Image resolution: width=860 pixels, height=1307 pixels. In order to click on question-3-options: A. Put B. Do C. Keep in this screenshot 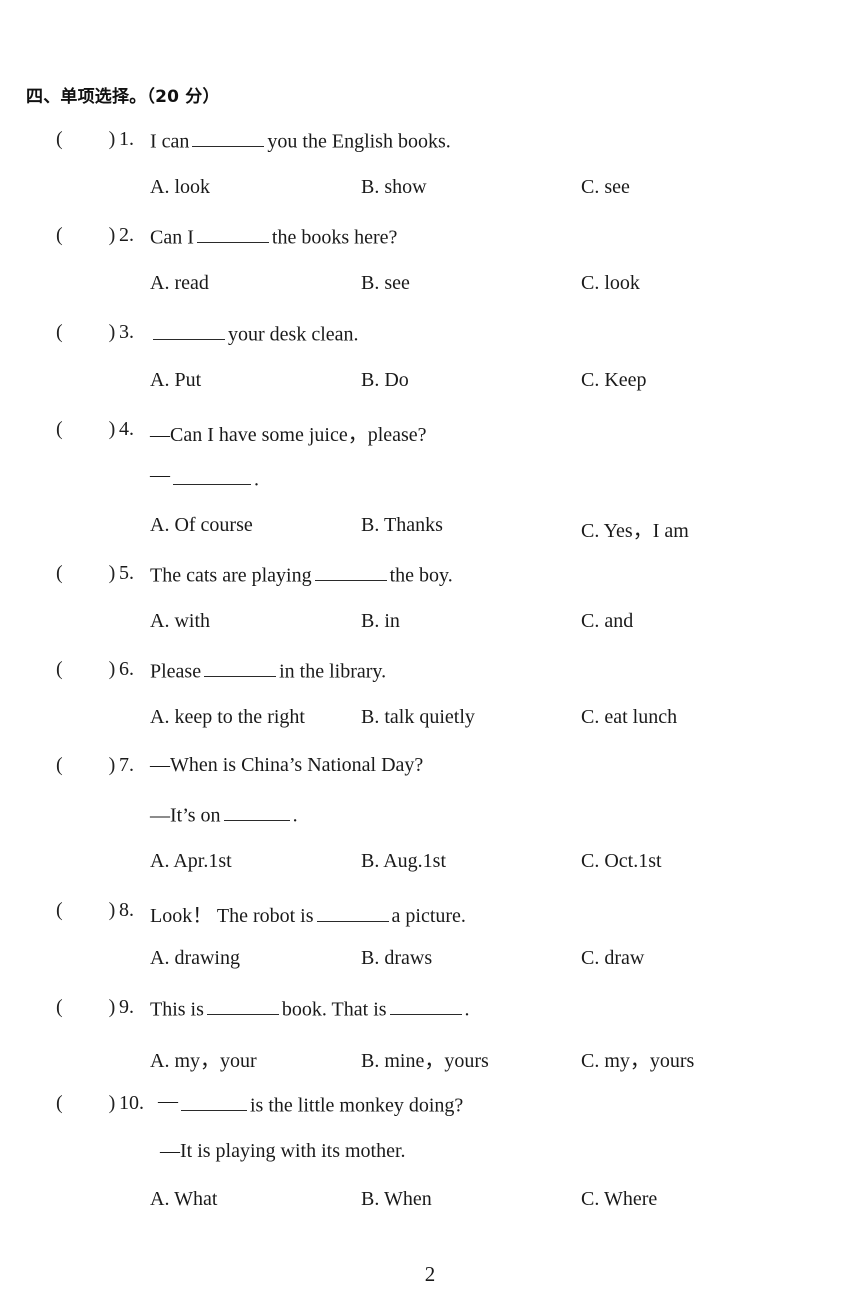, I will do `click(430, 393)`.